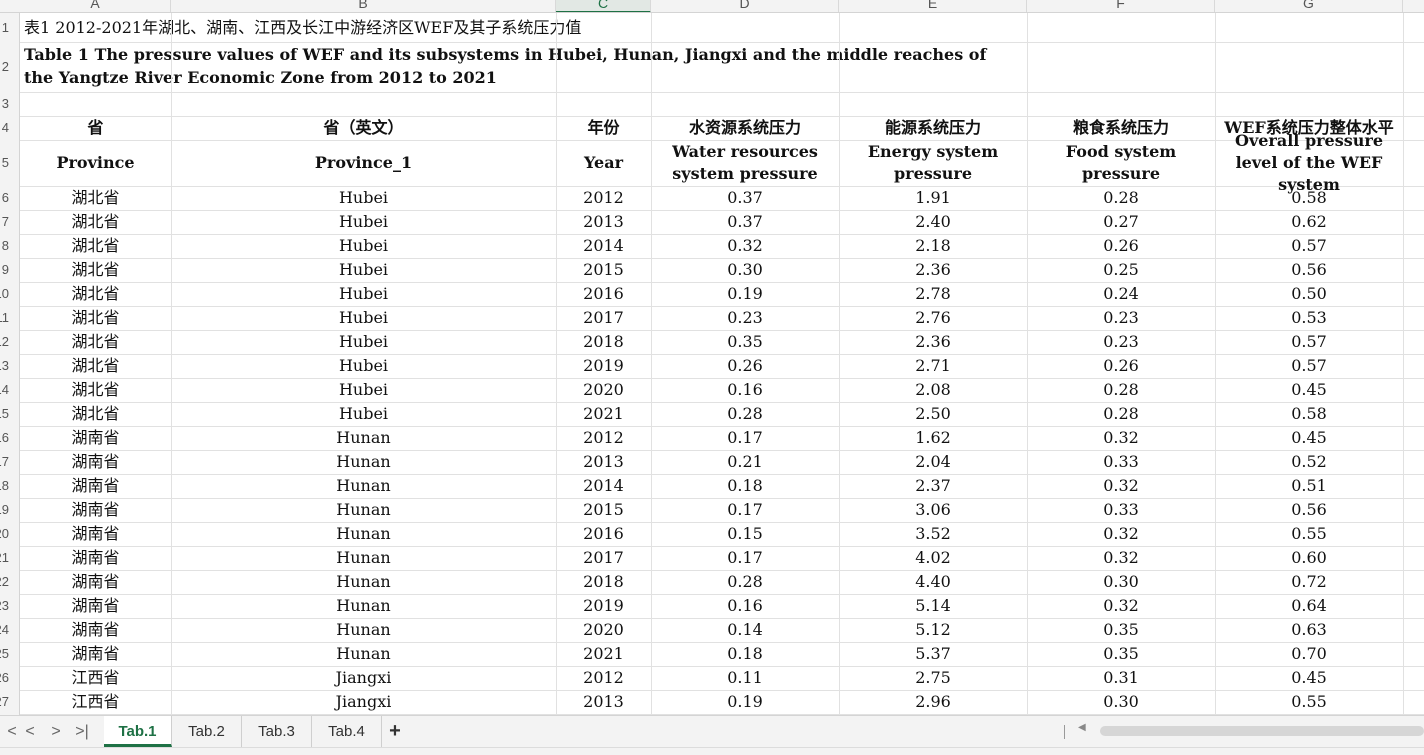 The height and width of the screenshot is (755, 1424). I want to click on table-cell: 2.50, so click(933, 414).